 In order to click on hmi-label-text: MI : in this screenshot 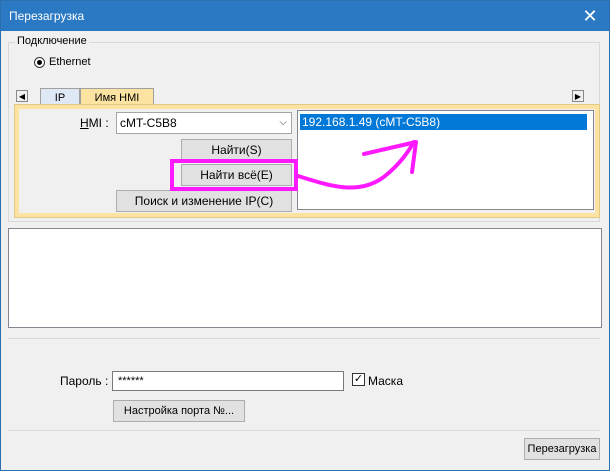, I will do `click(98, 123)`.